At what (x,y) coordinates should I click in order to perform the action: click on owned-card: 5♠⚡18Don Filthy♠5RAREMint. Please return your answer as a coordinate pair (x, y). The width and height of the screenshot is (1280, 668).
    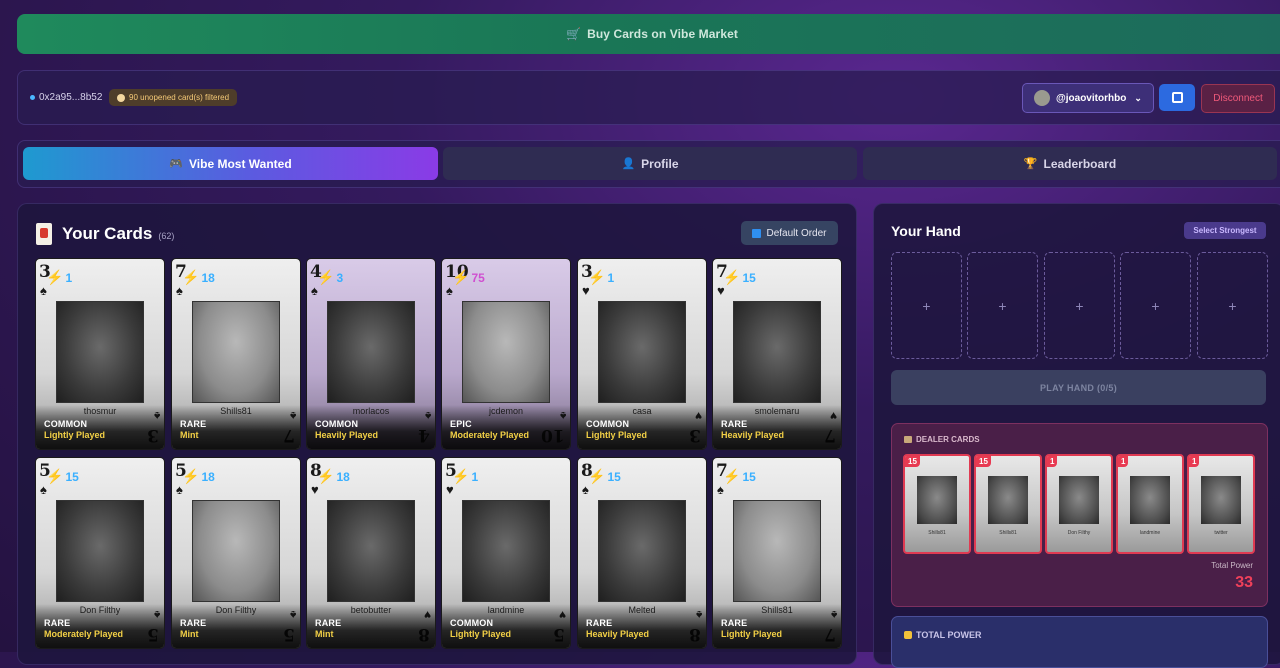
    Looking at the image, I should click on (236, 553).